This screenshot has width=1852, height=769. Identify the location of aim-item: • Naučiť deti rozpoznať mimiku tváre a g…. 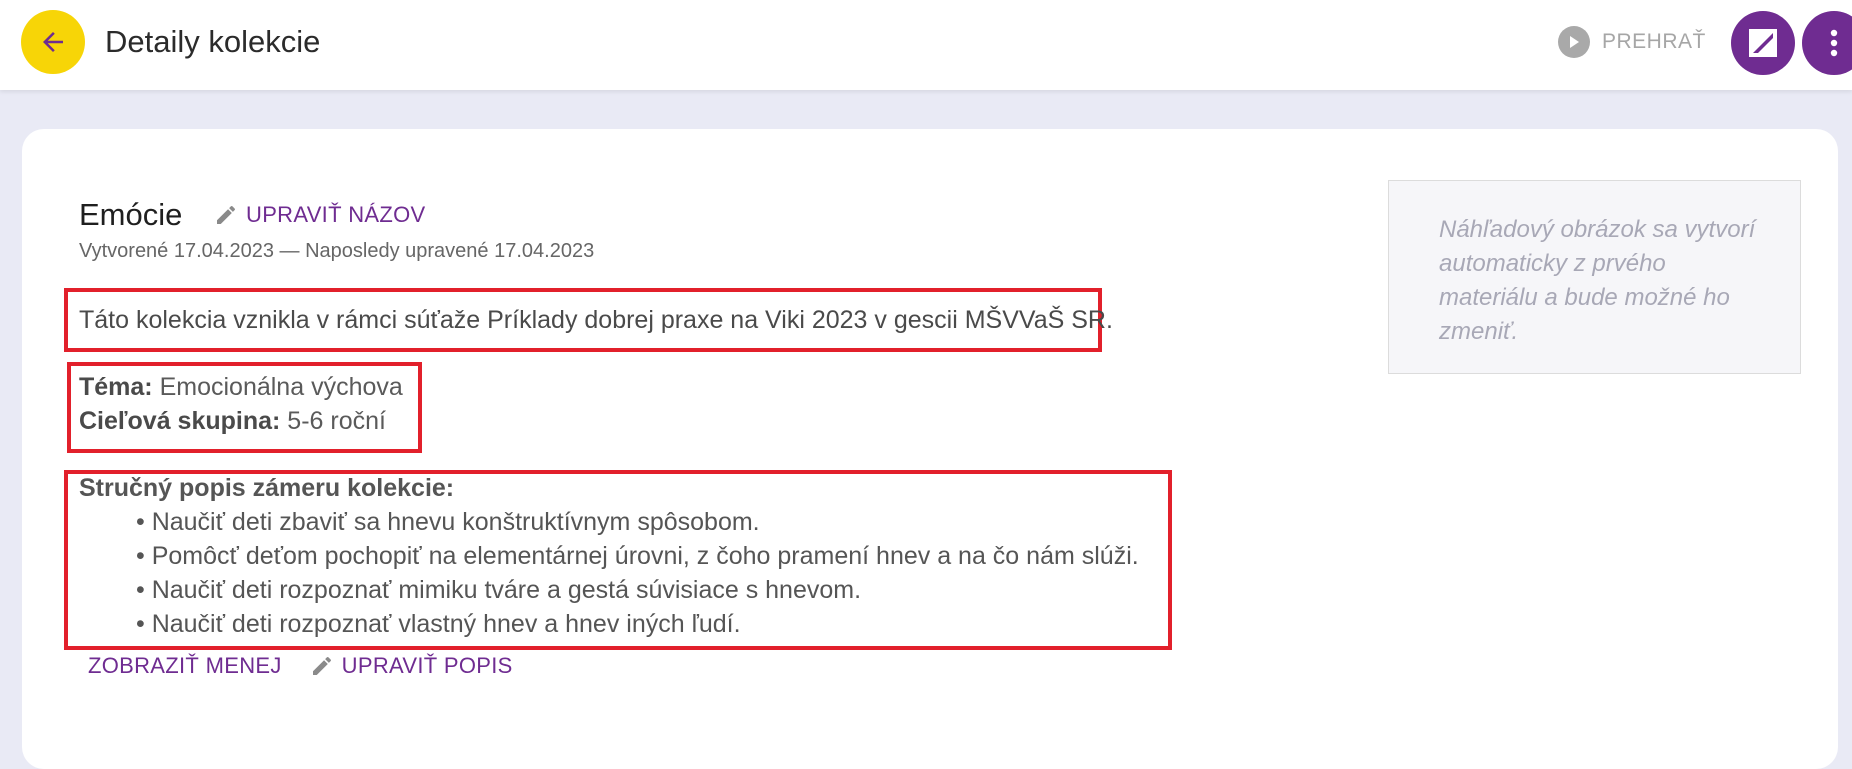
(499, 590).